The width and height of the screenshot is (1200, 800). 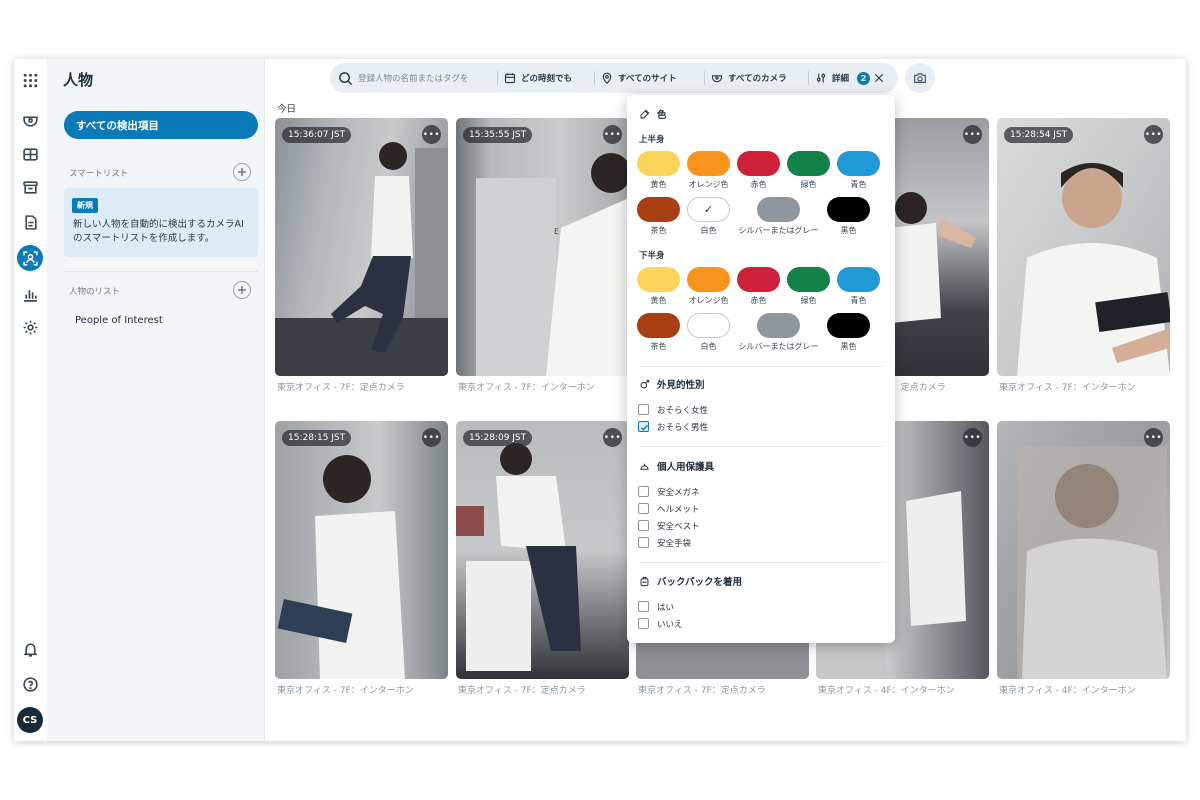 What do you see at coordinates (95, 292) in the screenshot?
I see `person-list-heading: 人物のリスト` at bounding box center [95, 292].